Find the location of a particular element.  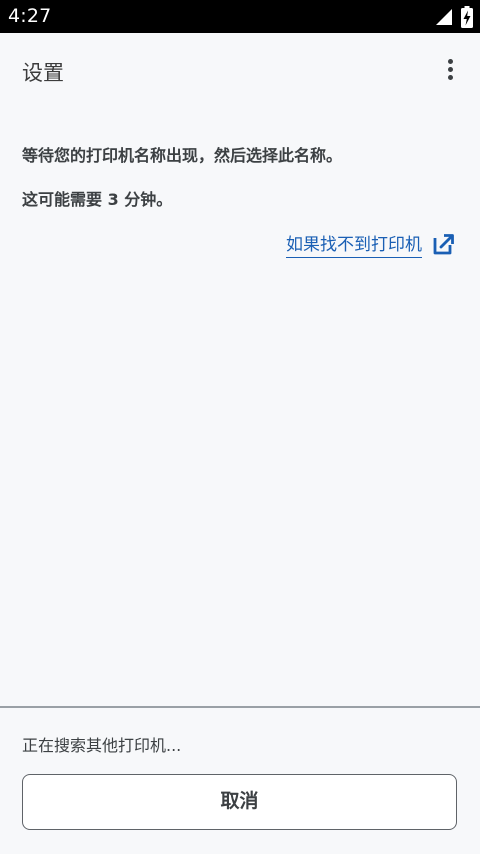

open-in-new-icon is located at coordinates (444, 244).